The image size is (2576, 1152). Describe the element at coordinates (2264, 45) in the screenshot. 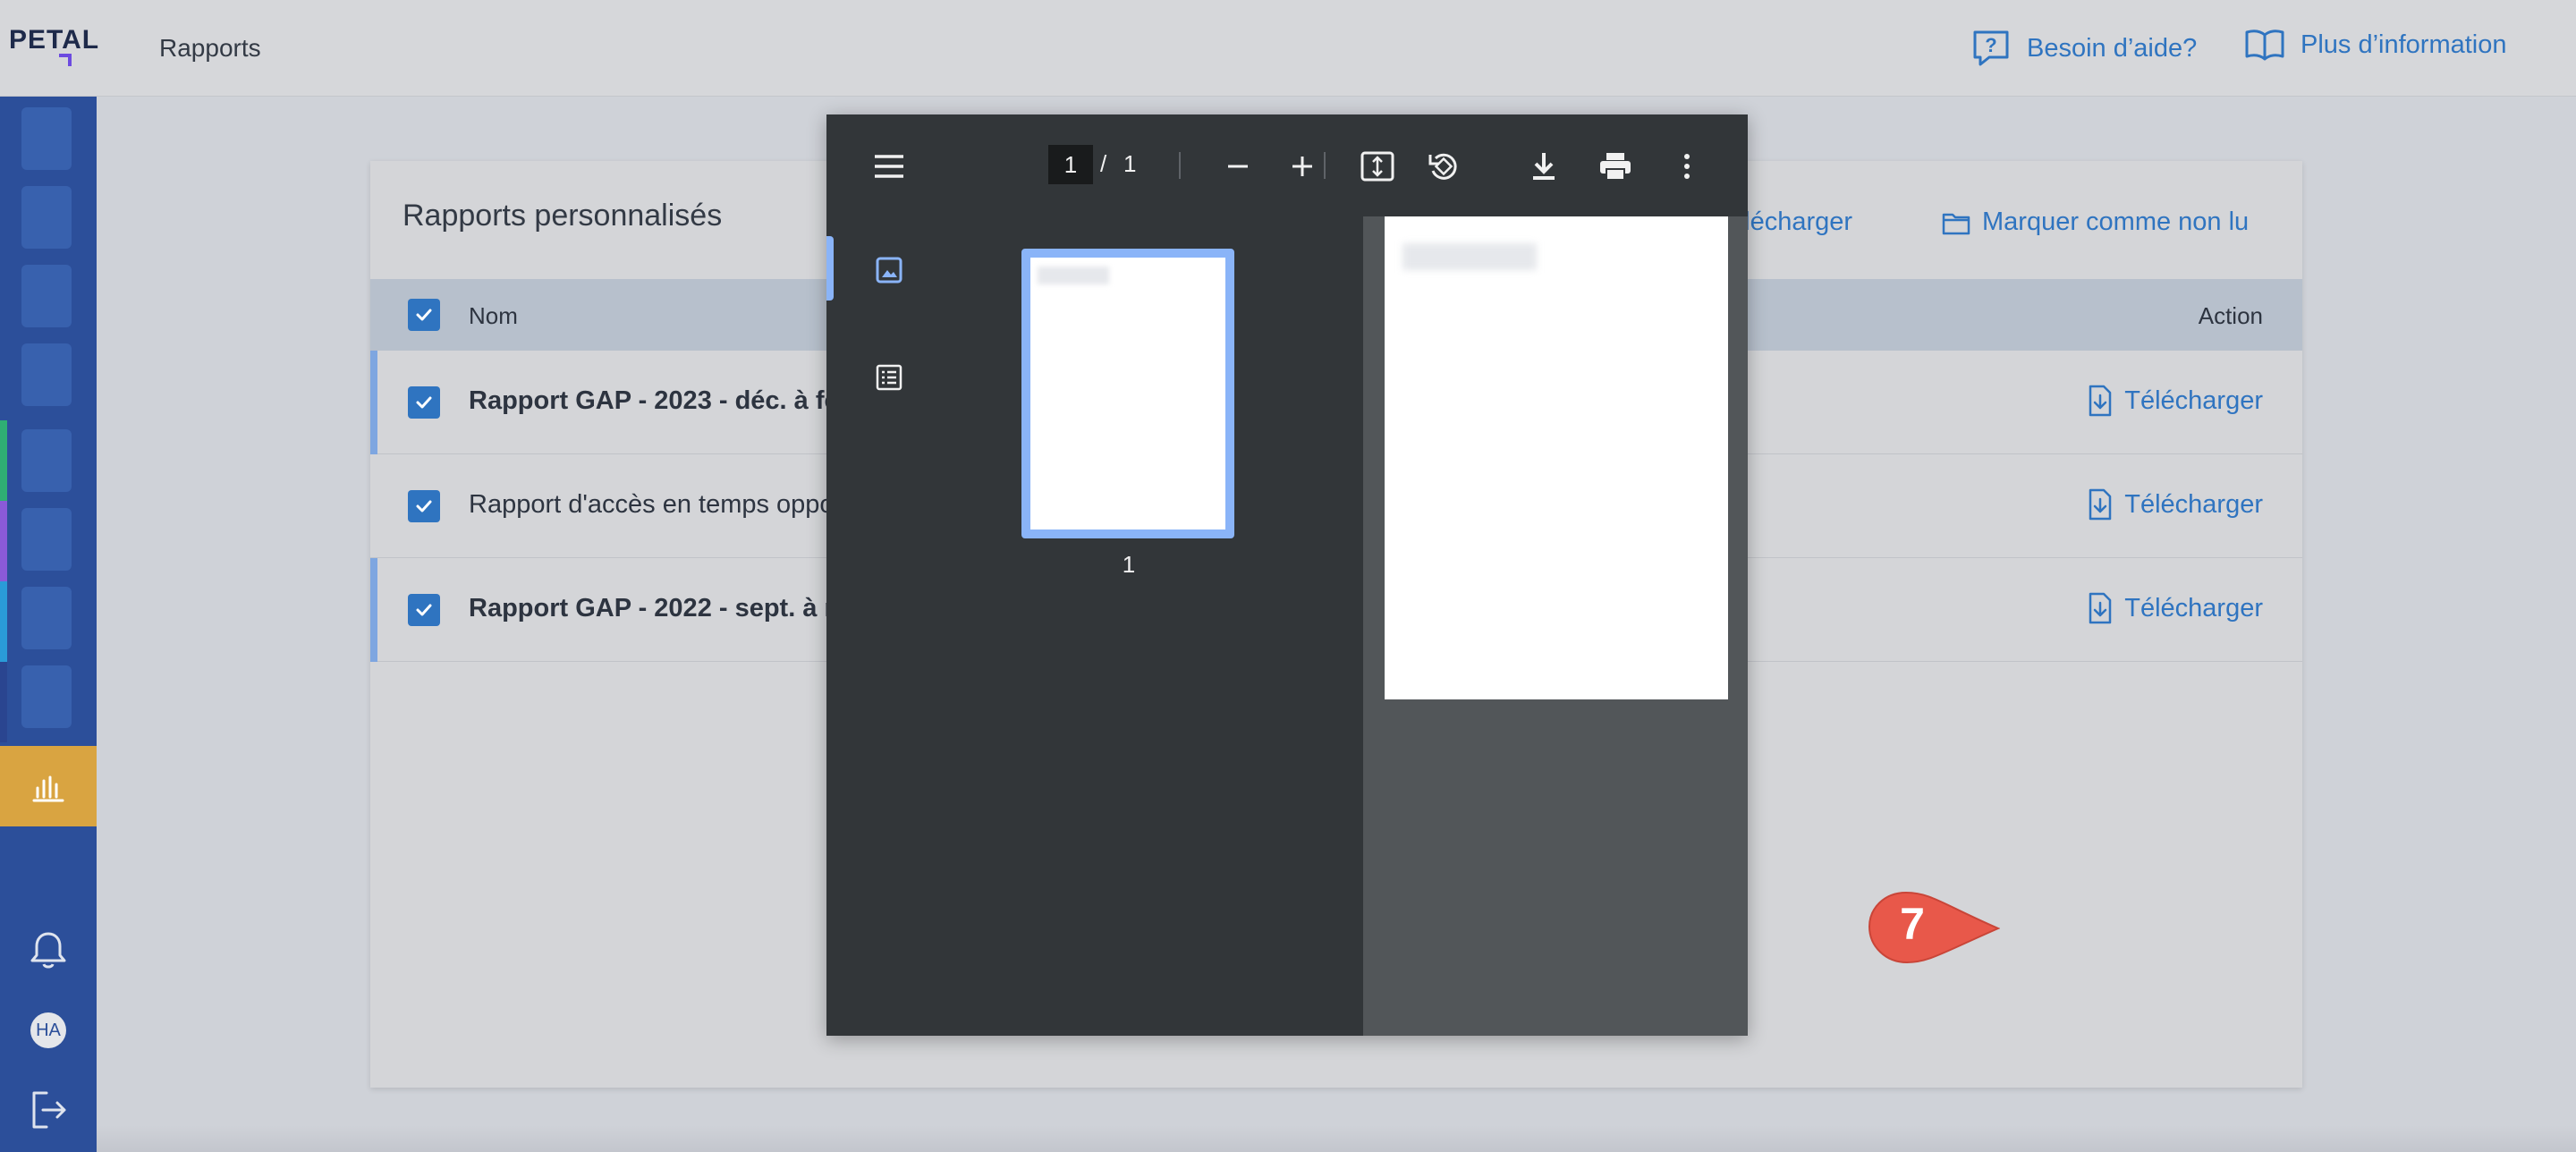

I see `book-icon` at that location.